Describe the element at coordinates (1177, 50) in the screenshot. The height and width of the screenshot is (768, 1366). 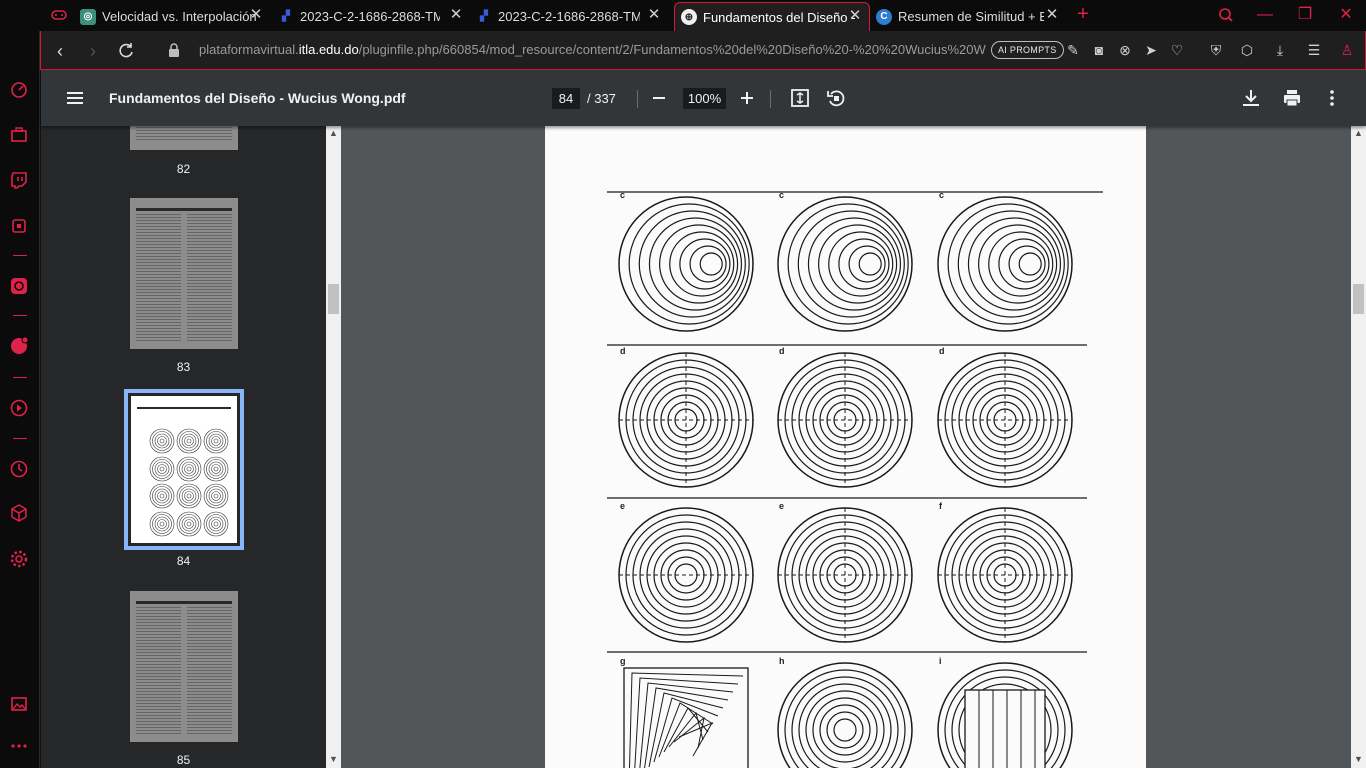
I see `heart-icon: ♡` at that location.